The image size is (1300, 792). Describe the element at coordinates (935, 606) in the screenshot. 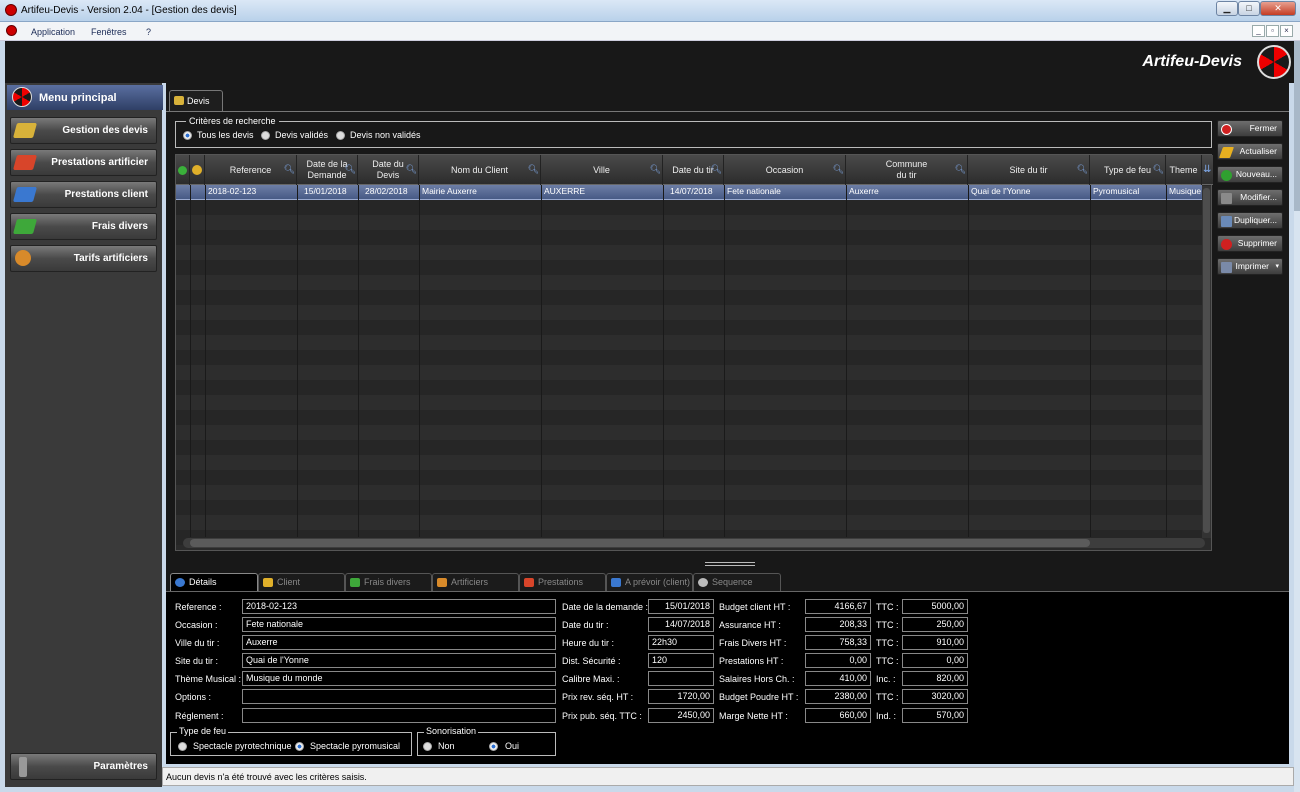

I see `field-budget-client-ttc: 5000,00` at that location.